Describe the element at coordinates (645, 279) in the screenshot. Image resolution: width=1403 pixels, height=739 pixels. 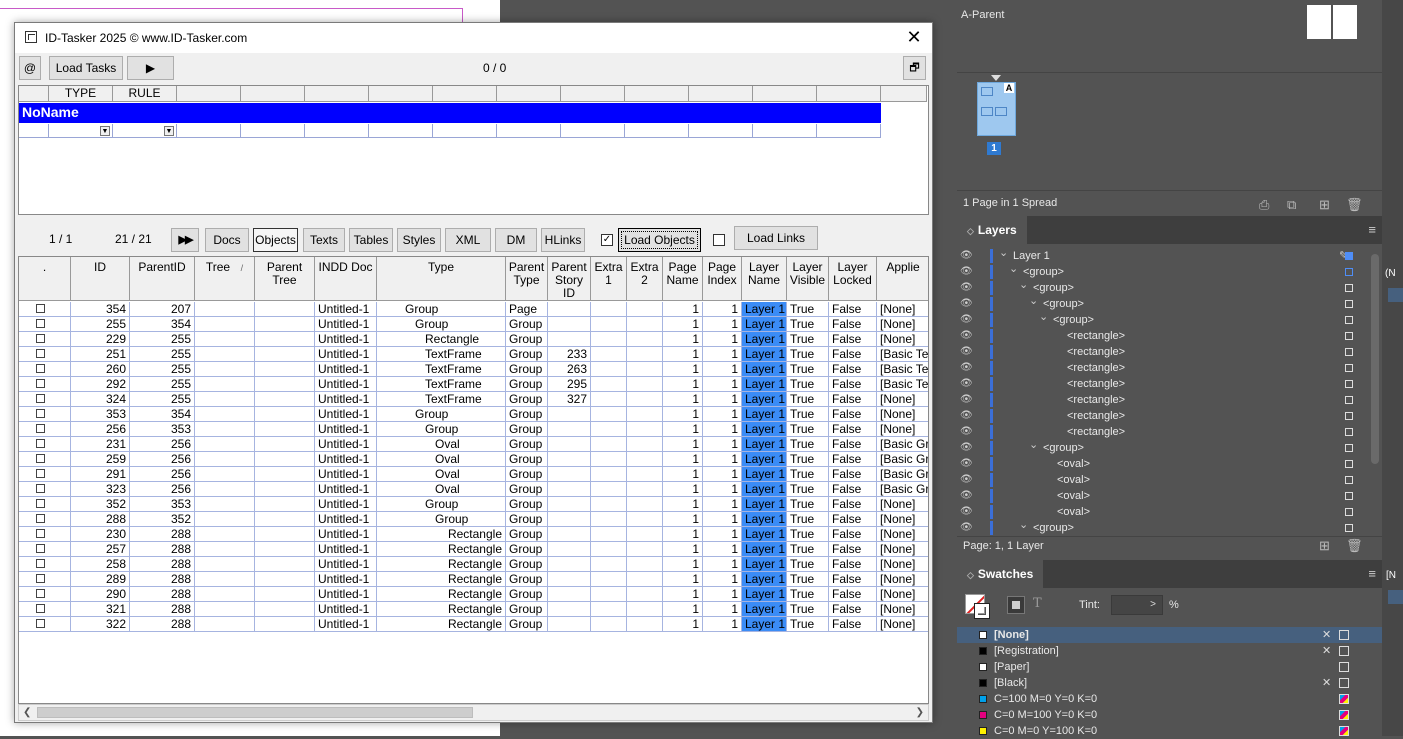
I see `column-header: Extra 2` at that location.